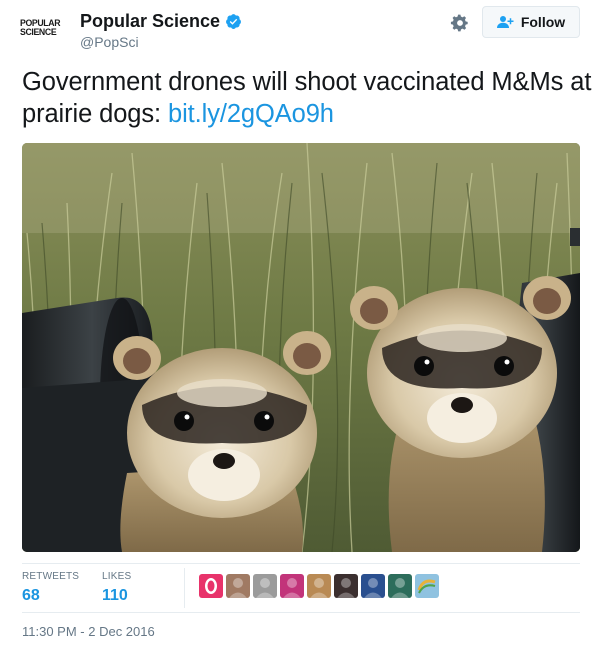  I want to click on likes-count: 110, so click(115, 595).